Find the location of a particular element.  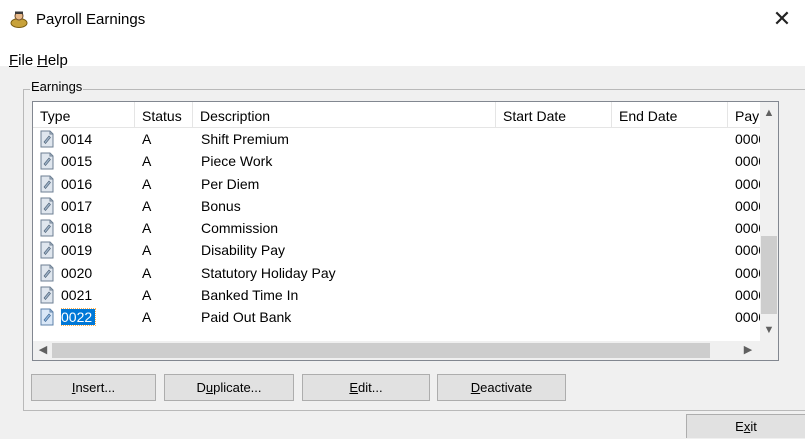

column-header-start-date: Start Date is located at coordinates (554, 115).